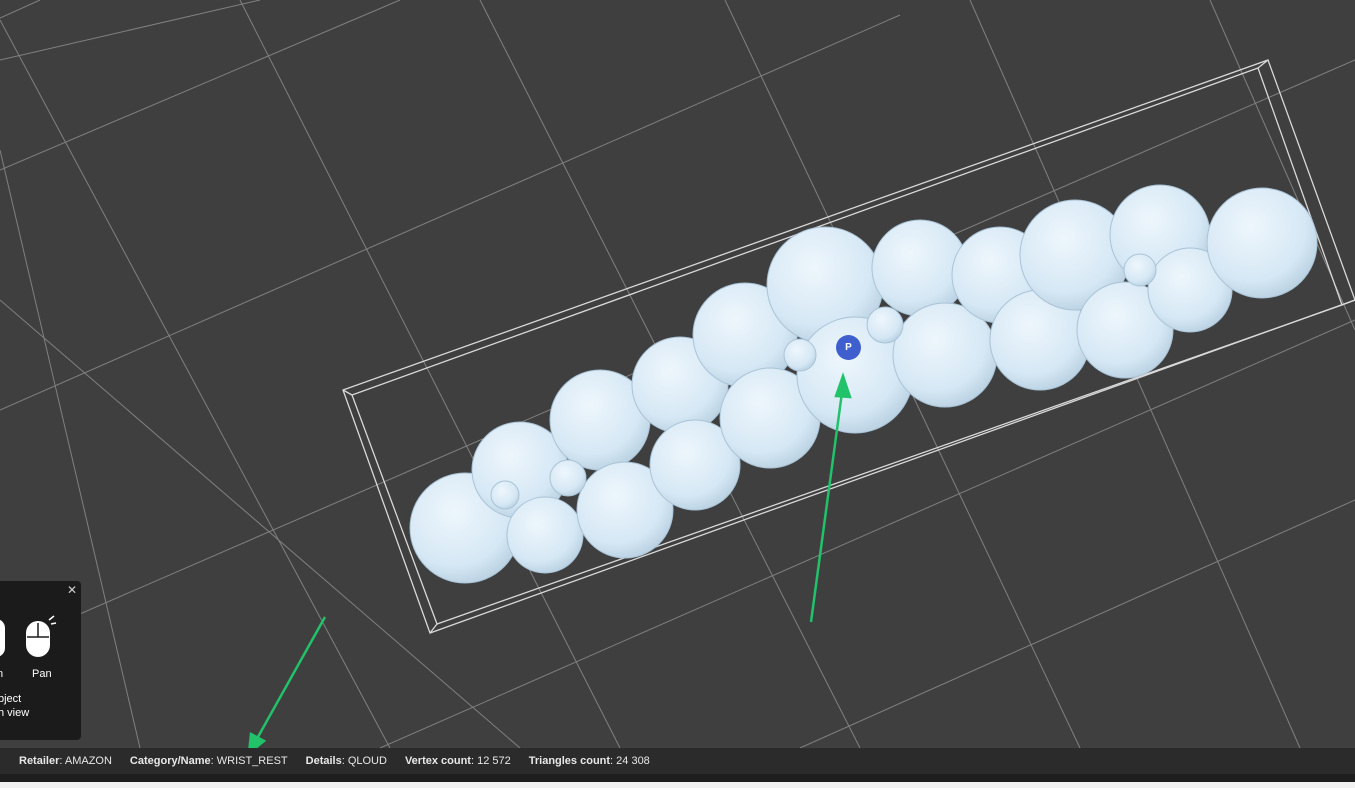  What do you see at coordinates (630, 761) in the screenshot?
I see `triangles-value: : 24 308` at bounding box center [630, 761].